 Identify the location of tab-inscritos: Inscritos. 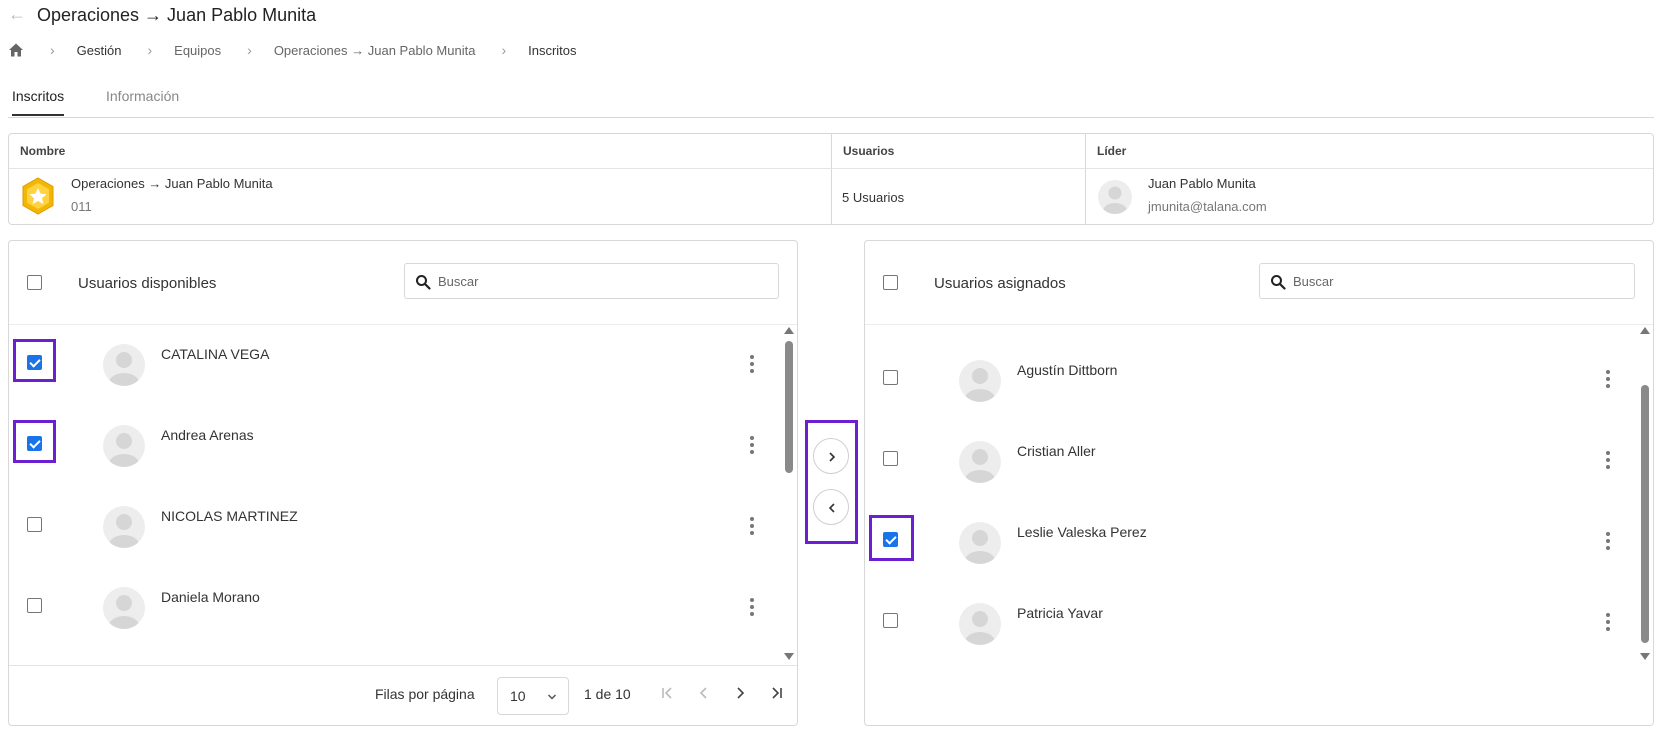
(38, 102).